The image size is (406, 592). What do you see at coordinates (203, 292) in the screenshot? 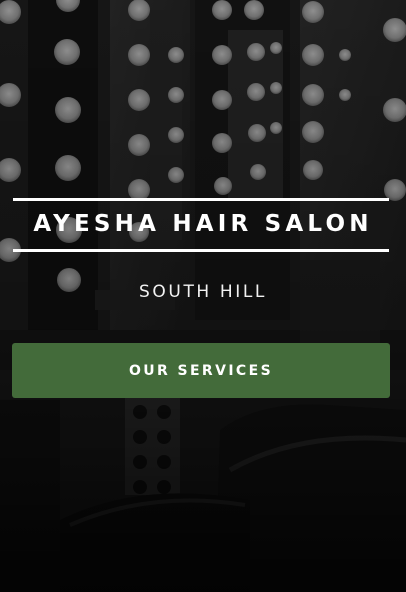
I see `salon-location: SOUTH HILL` at bounding box center [203, 292].